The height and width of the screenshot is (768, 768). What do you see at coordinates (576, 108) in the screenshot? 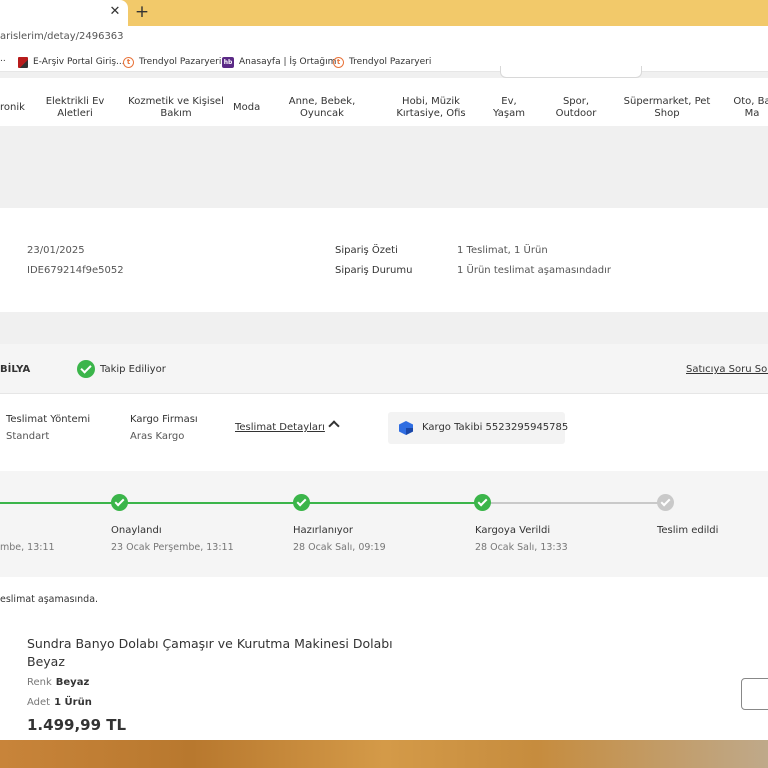
I see `nav-item-spor: Spor, Outdoor` at bounding box center [576, 108].